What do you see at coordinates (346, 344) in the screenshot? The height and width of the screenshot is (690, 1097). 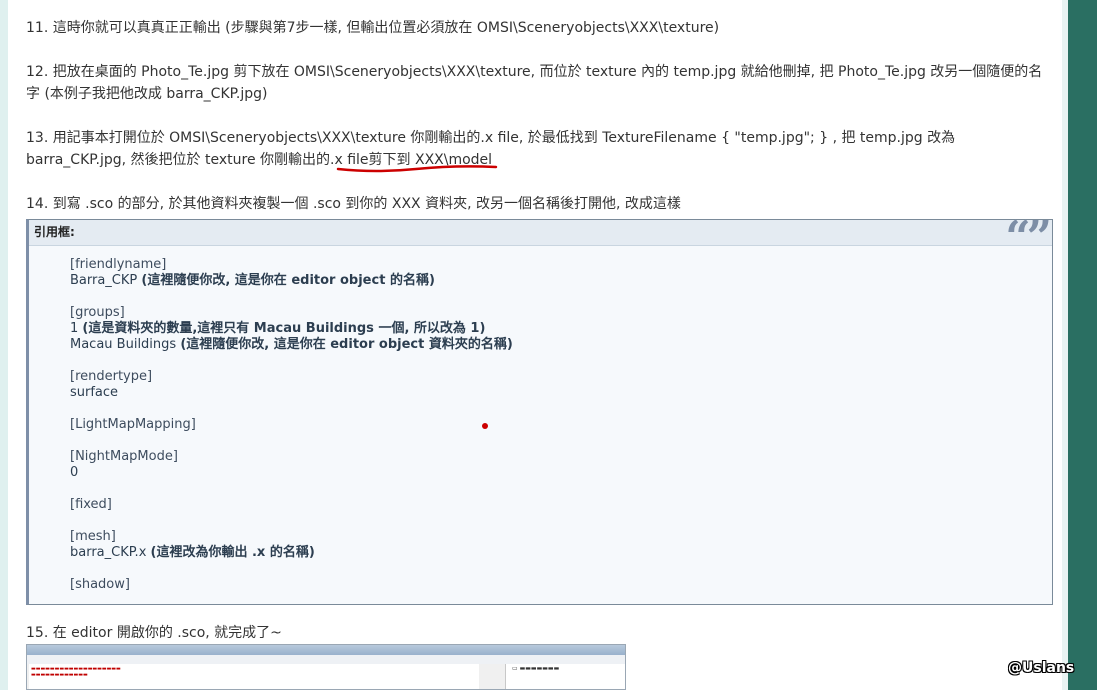 I see `quote-note: (這裡隨便你改, 這是你在 editor object 資料夾的名稱)` at bounding box center [346, 344].